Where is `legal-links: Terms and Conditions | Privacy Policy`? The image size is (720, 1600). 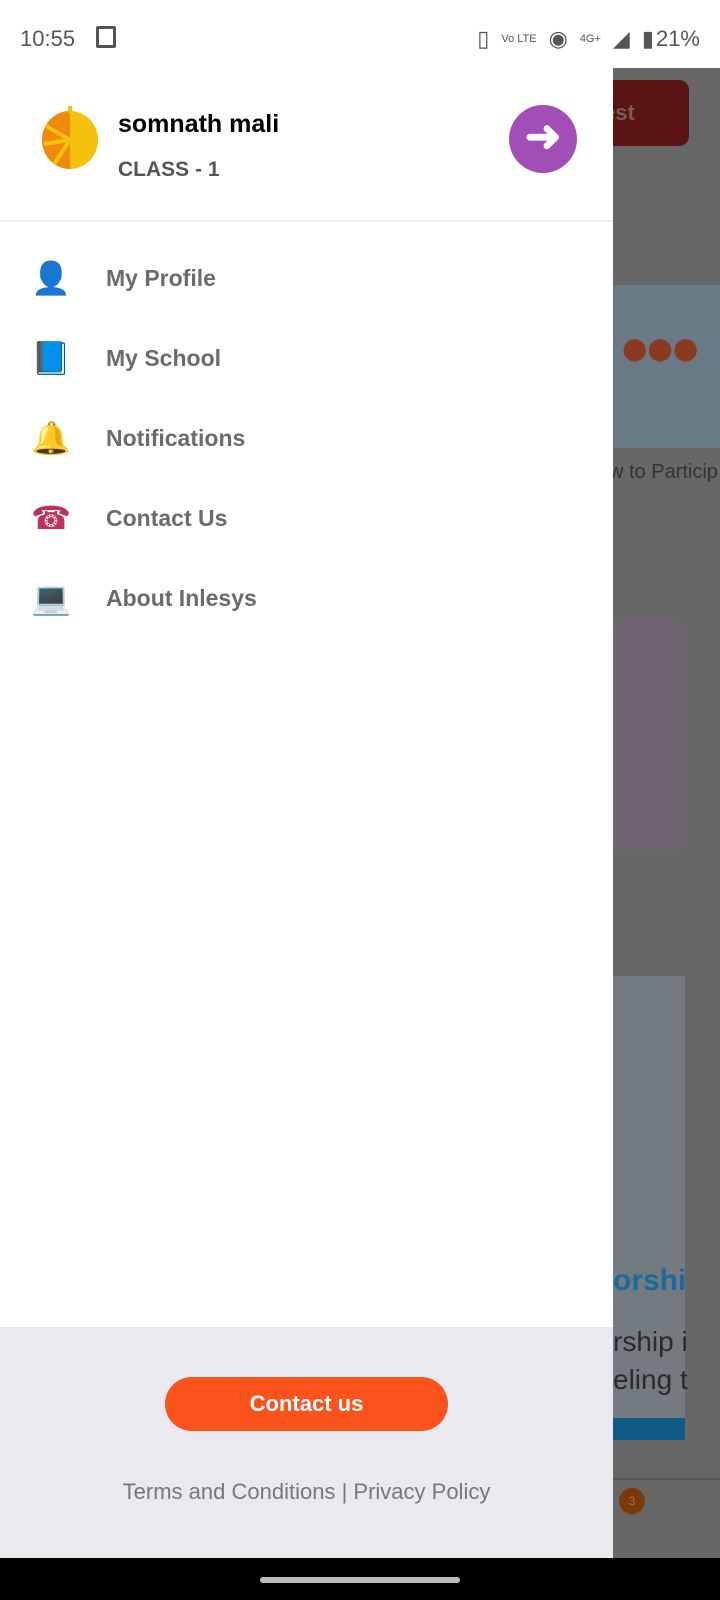 legal-links: Terms and Conditions | Privacy Policy is located at coordinates (306, 1492).